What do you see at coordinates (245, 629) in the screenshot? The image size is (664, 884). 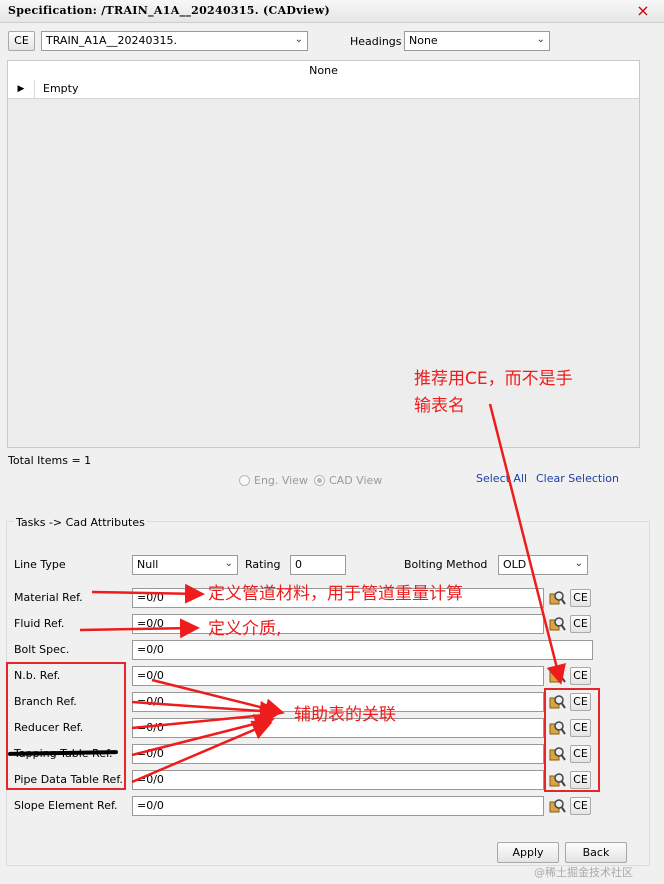 I see `annotation-fluid-note: 定义介质,` at bounding box center [245, 629].